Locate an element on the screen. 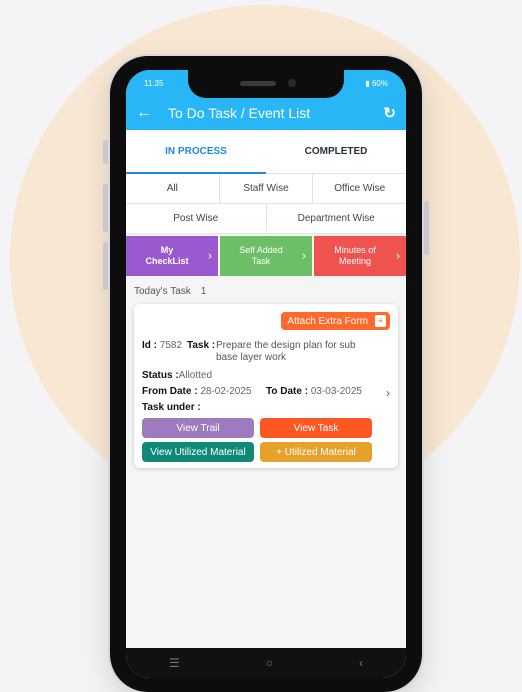 The height and width of the screenshot is (692, 522). self-added-task-button: Self Added Task › is located at coordinates (266, 256).